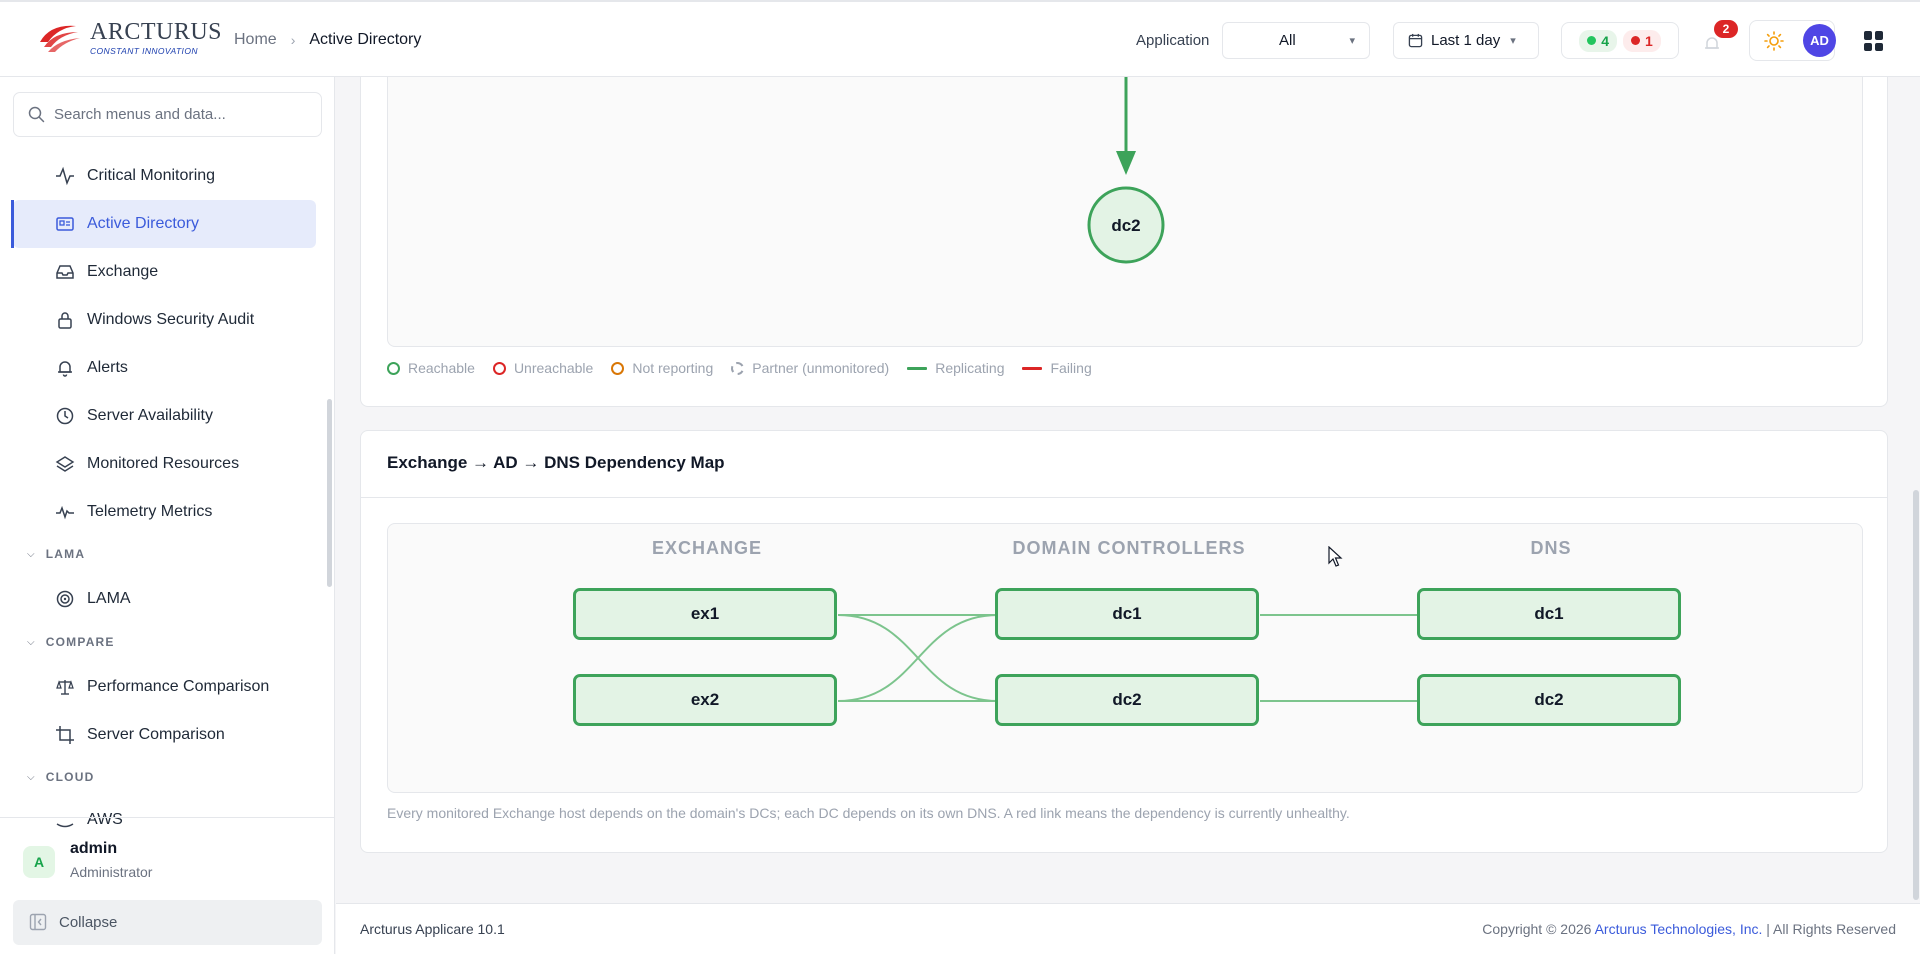  I want to click on sidebar-item-performance-comparison: Performance Comparison, so click(164, 687).